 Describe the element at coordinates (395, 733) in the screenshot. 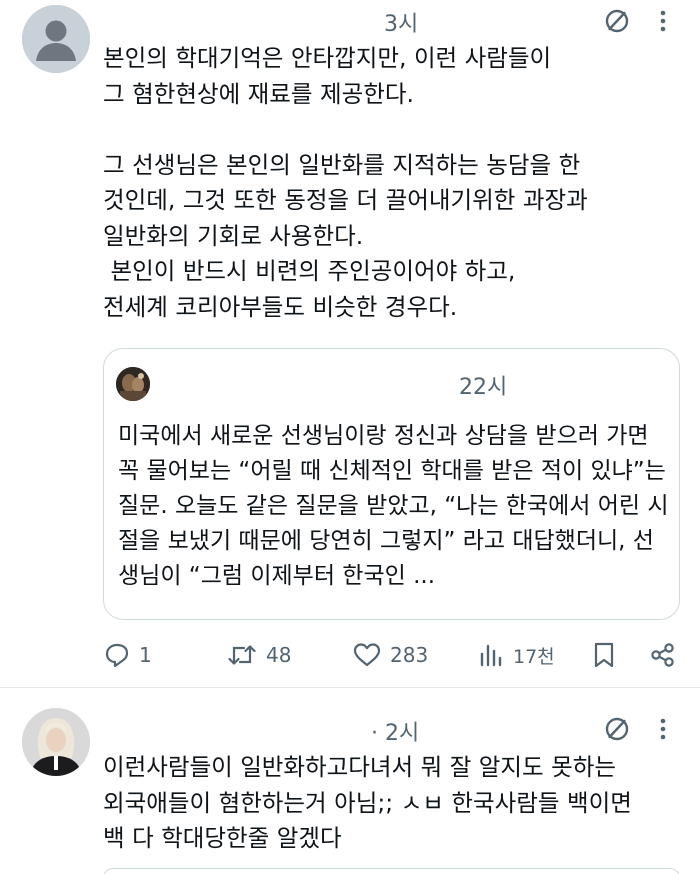

I see `post-2-time: · 2시` at that location.